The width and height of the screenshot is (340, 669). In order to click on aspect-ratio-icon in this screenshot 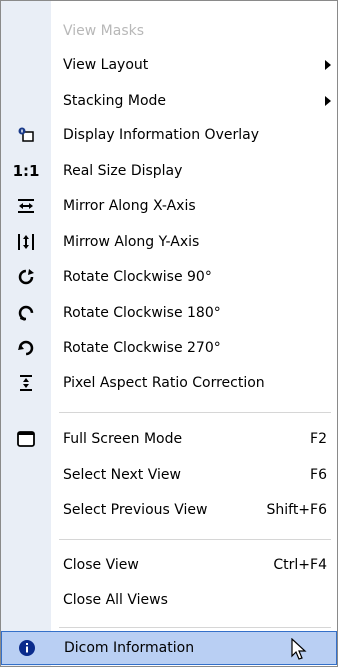, I will do `click(26, 383)`.